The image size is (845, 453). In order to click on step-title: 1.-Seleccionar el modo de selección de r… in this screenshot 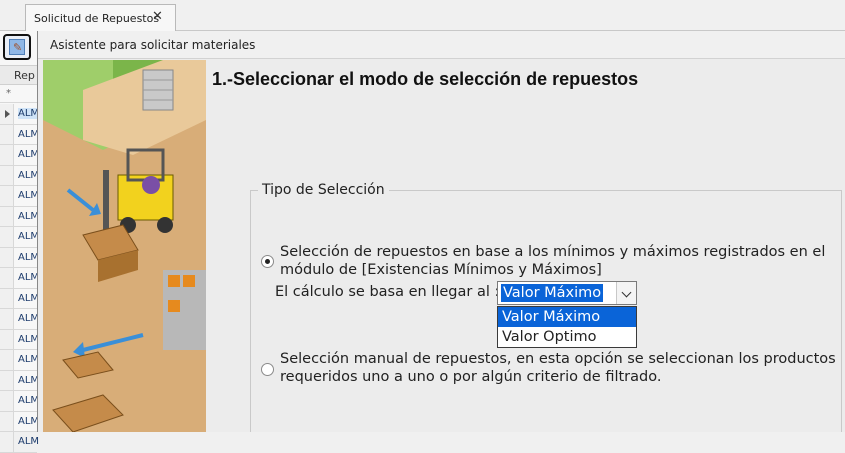, I will do `click(425, 79)`.